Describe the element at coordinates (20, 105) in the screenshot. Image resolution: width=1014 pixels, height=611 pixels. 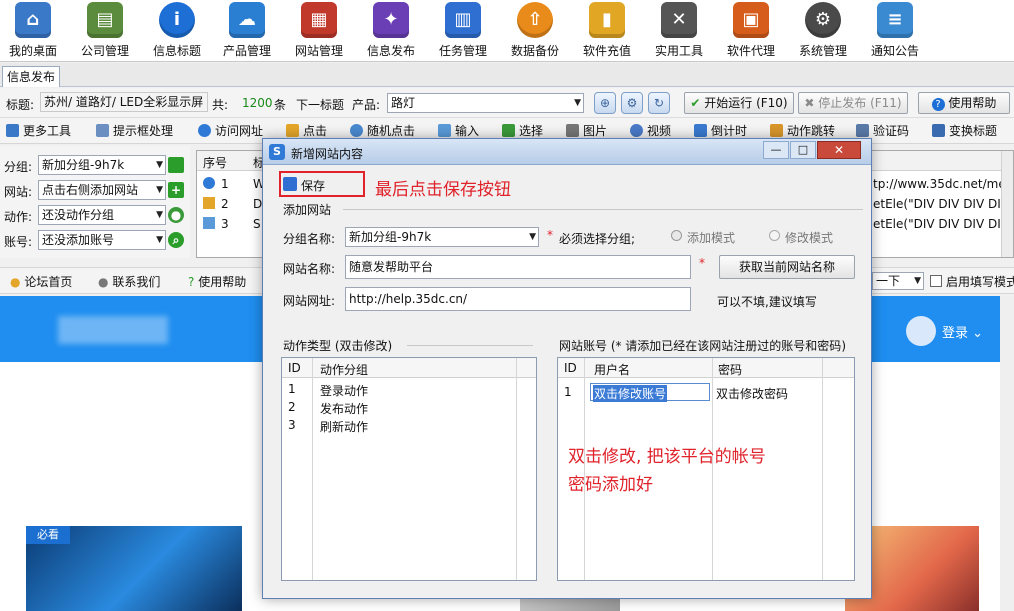
I see `title-label: 标题:` at that location.